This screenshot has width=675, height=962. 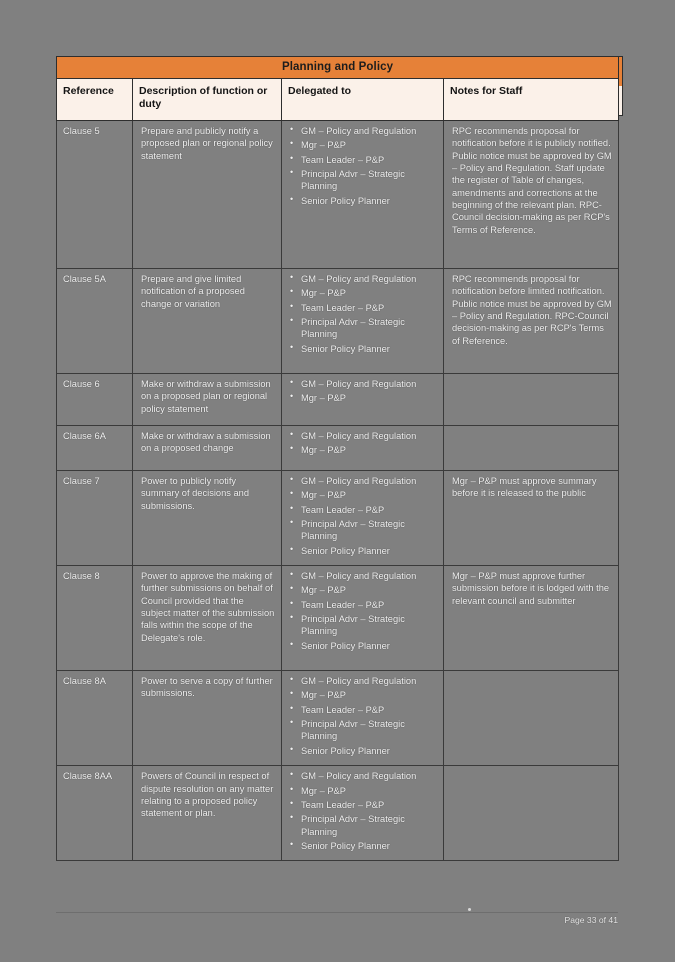 What do you see at coordinates (94, 518) in the screenshot?
I see `cell-reference: Clause 7` at bounding box center [94, 518].